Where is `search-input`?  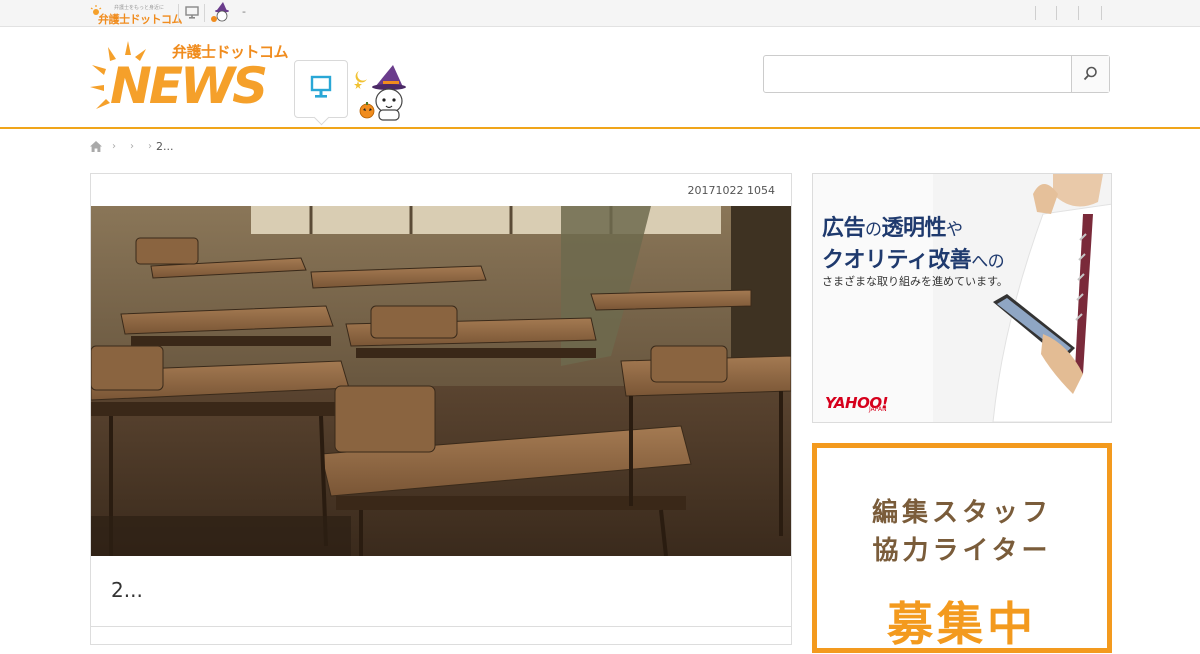 search-input is located at coordinates (914, 73).